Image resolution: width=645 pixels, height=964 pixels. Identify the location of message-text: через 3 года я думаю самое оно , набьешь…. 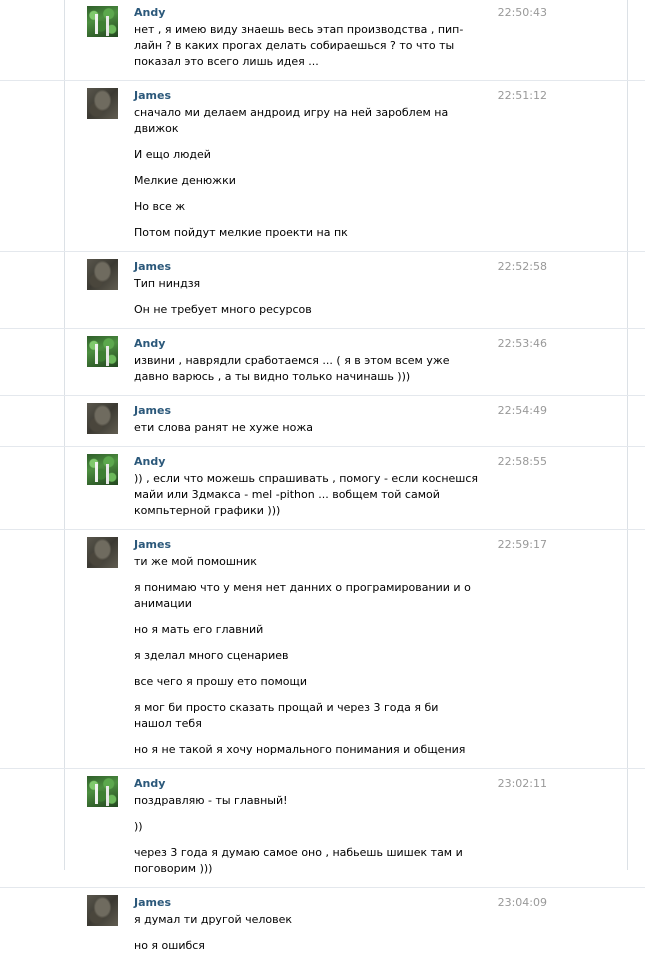
(298, 860).